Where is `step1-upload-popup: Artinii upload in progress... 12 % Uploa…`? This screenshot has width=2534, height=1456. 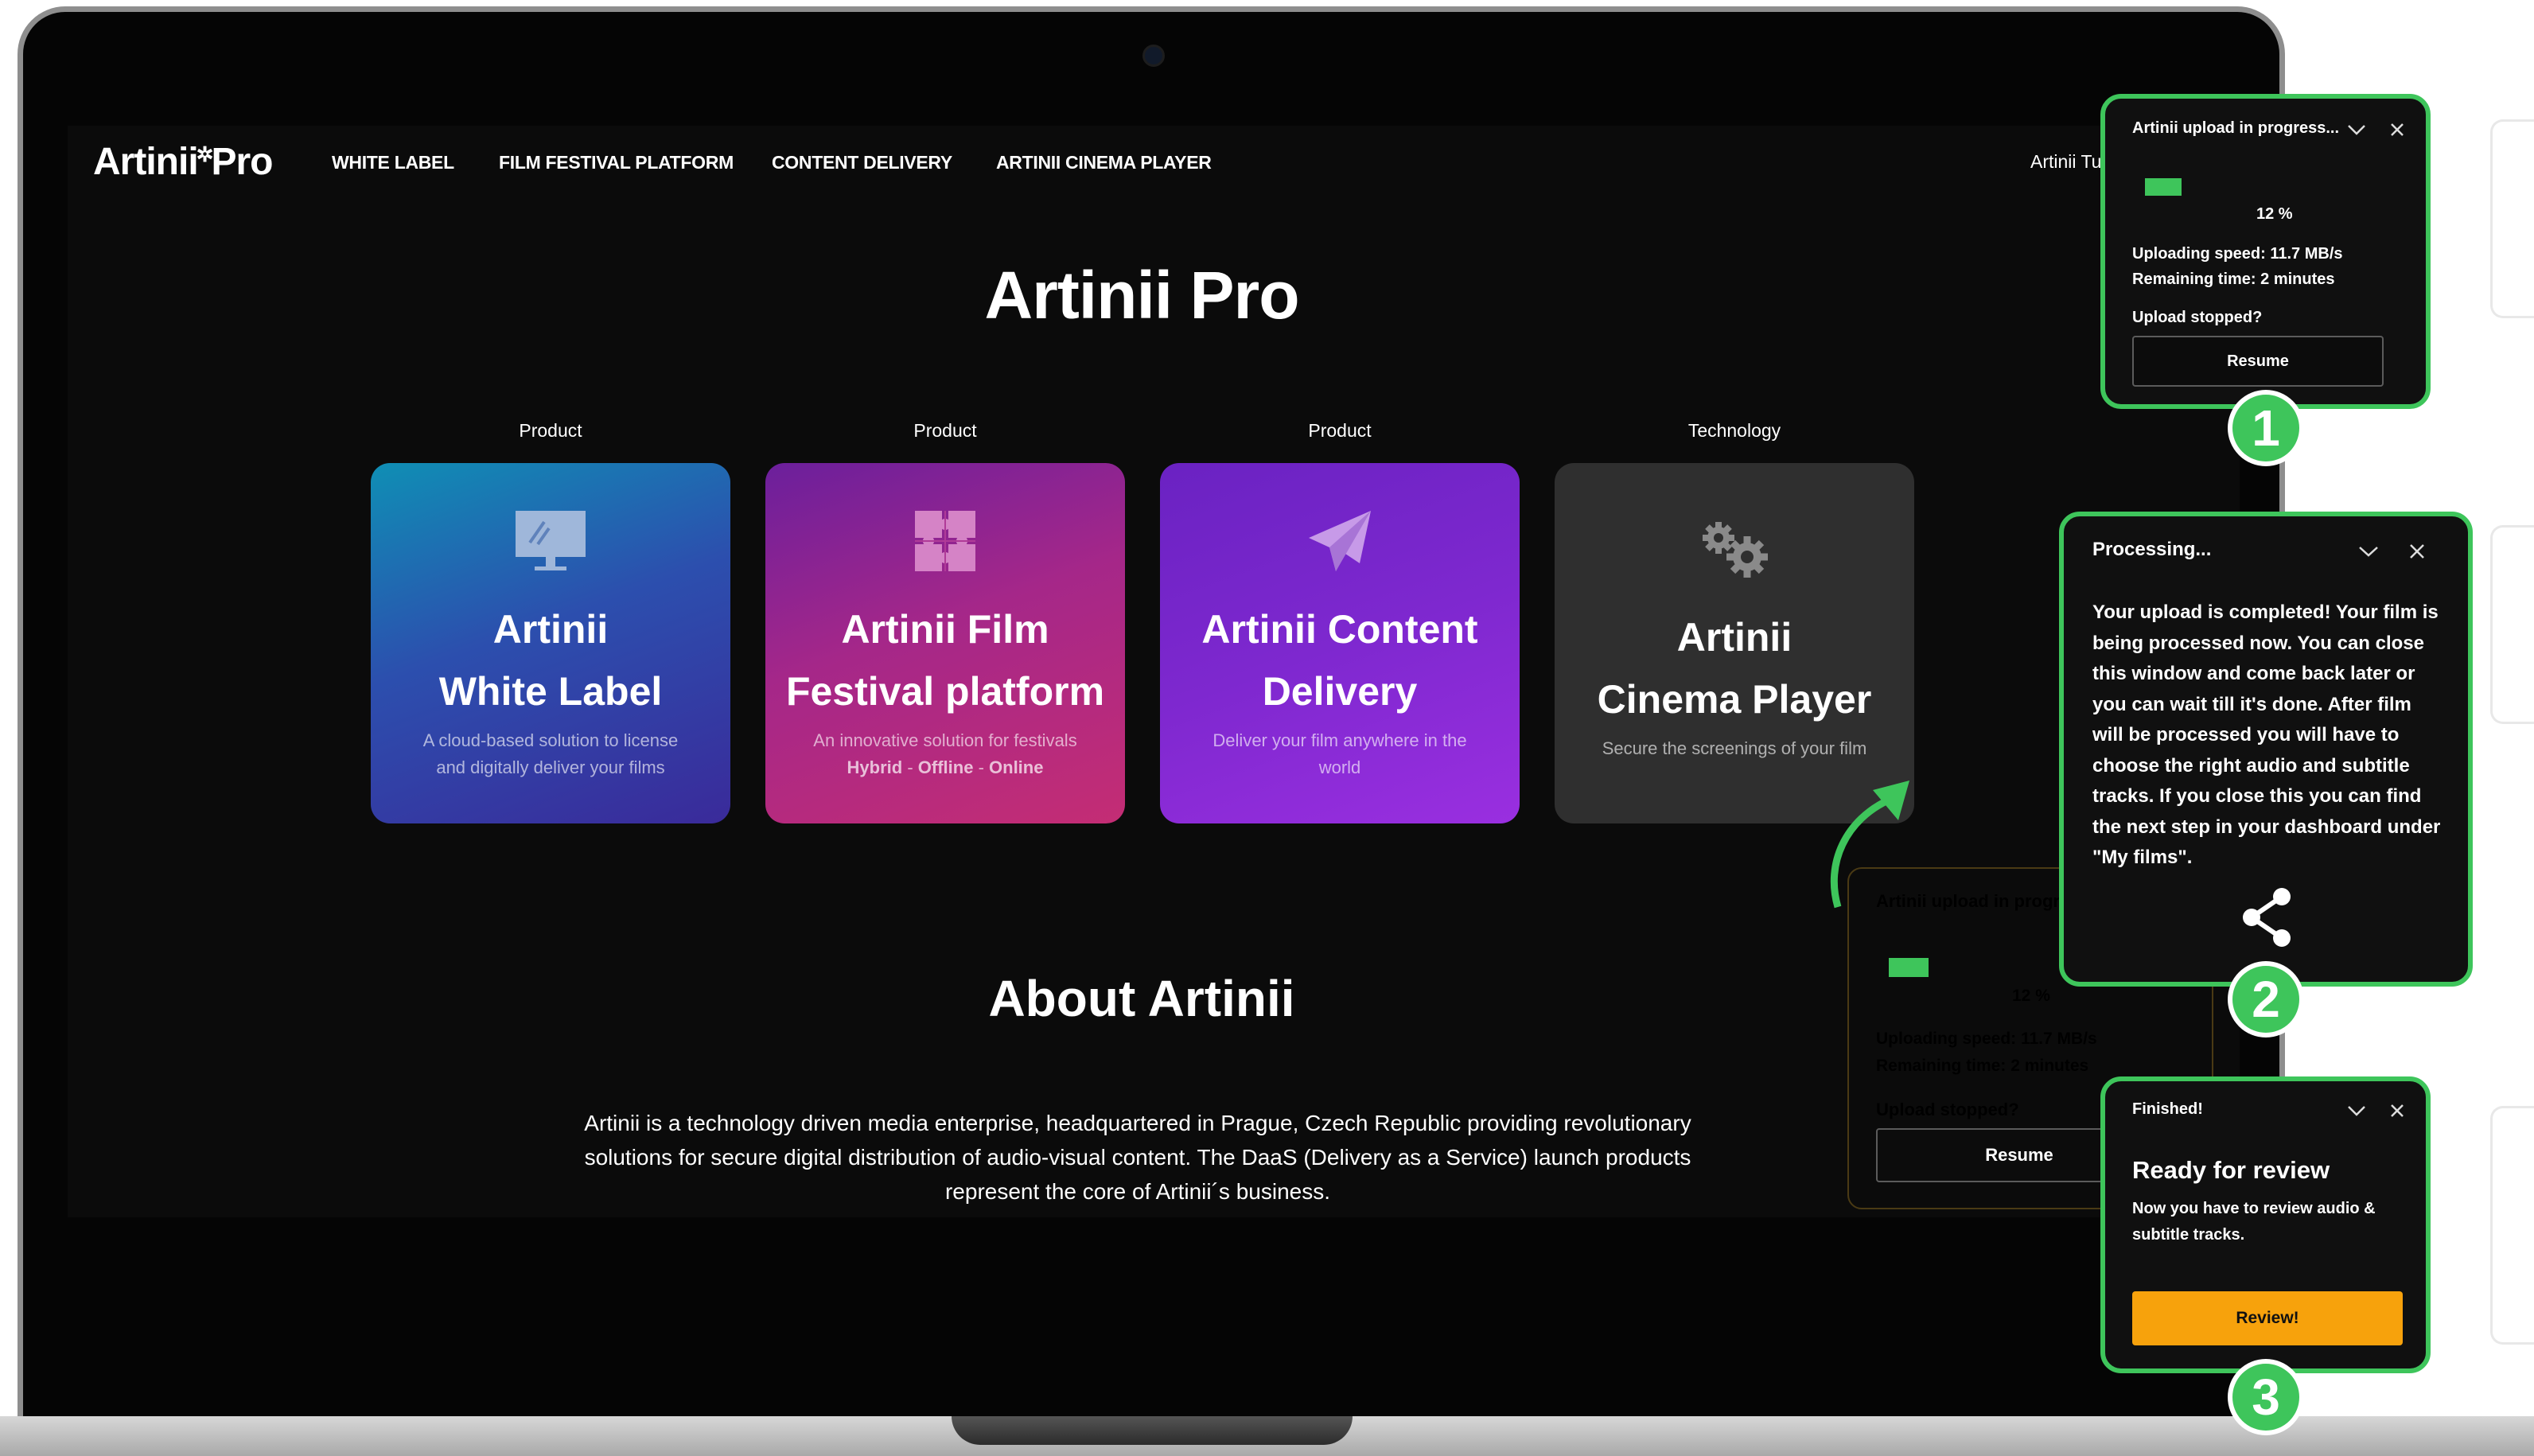 step1-upload-popup: Artinii upload in progress... 12 % Uploa… is located at coordinates (2265, 251).